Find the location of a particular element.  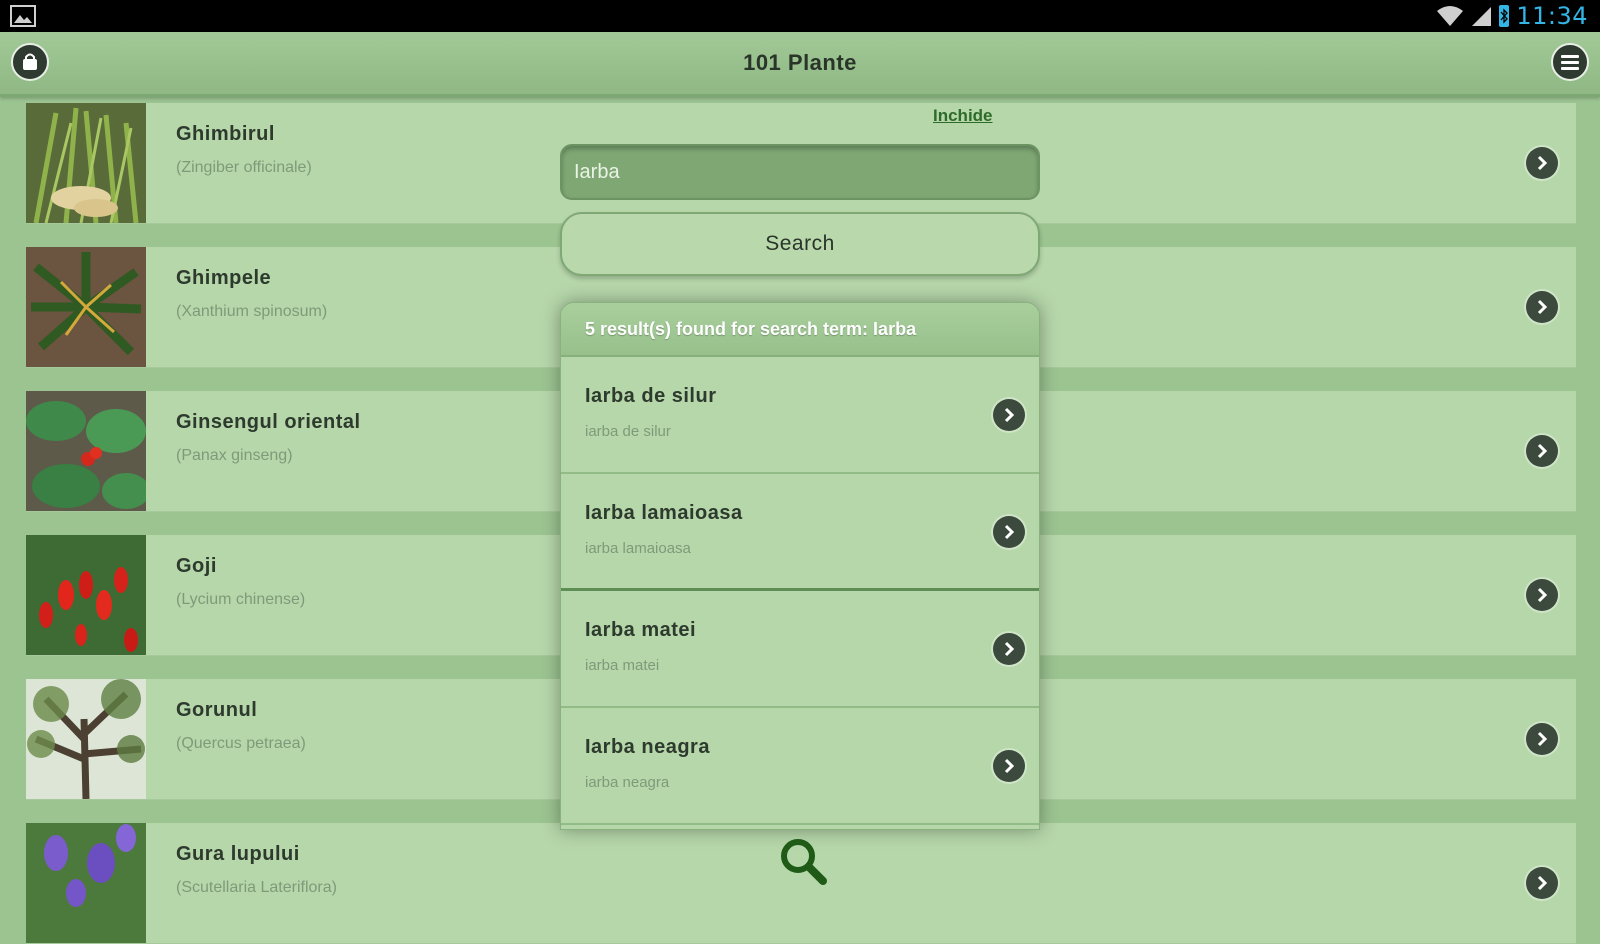

result-title: Iarba lamaioasa is located at coordinates (664, 513).